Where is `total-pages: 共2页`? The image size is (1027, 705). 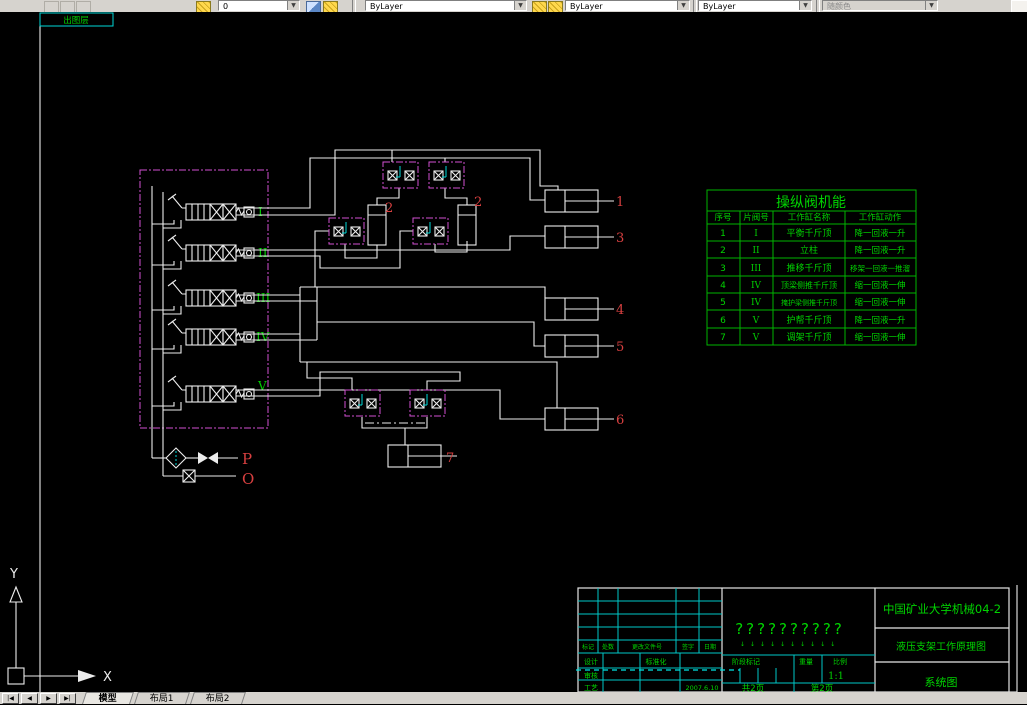
total-pages: 共2页 is located at coordinates (753, 688).